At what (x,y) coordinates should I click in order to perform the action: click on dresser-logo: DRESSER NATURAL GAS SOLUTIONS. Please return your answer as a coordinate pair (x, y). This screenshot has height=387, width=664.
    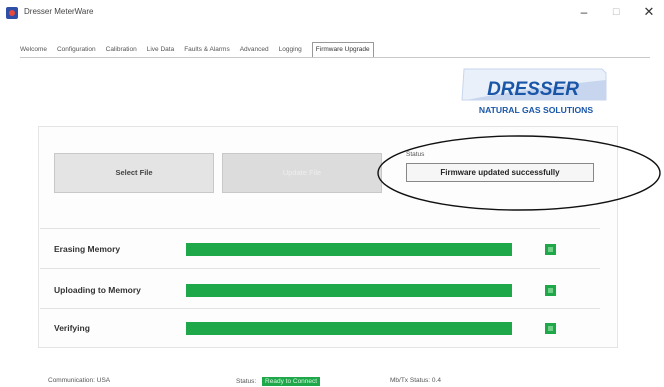
    Looking at the image, I should click on (534, 91).